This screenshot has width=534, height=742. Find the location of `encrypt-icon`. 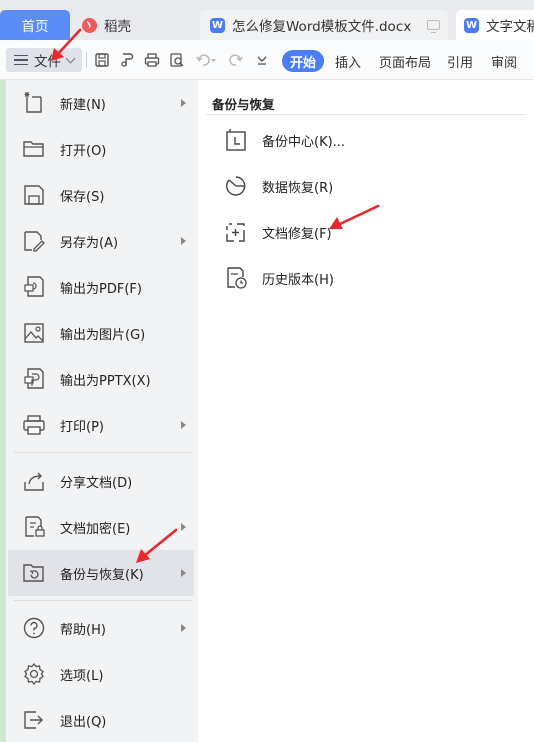

encrypt-icon is located at coordinates (35, 526).